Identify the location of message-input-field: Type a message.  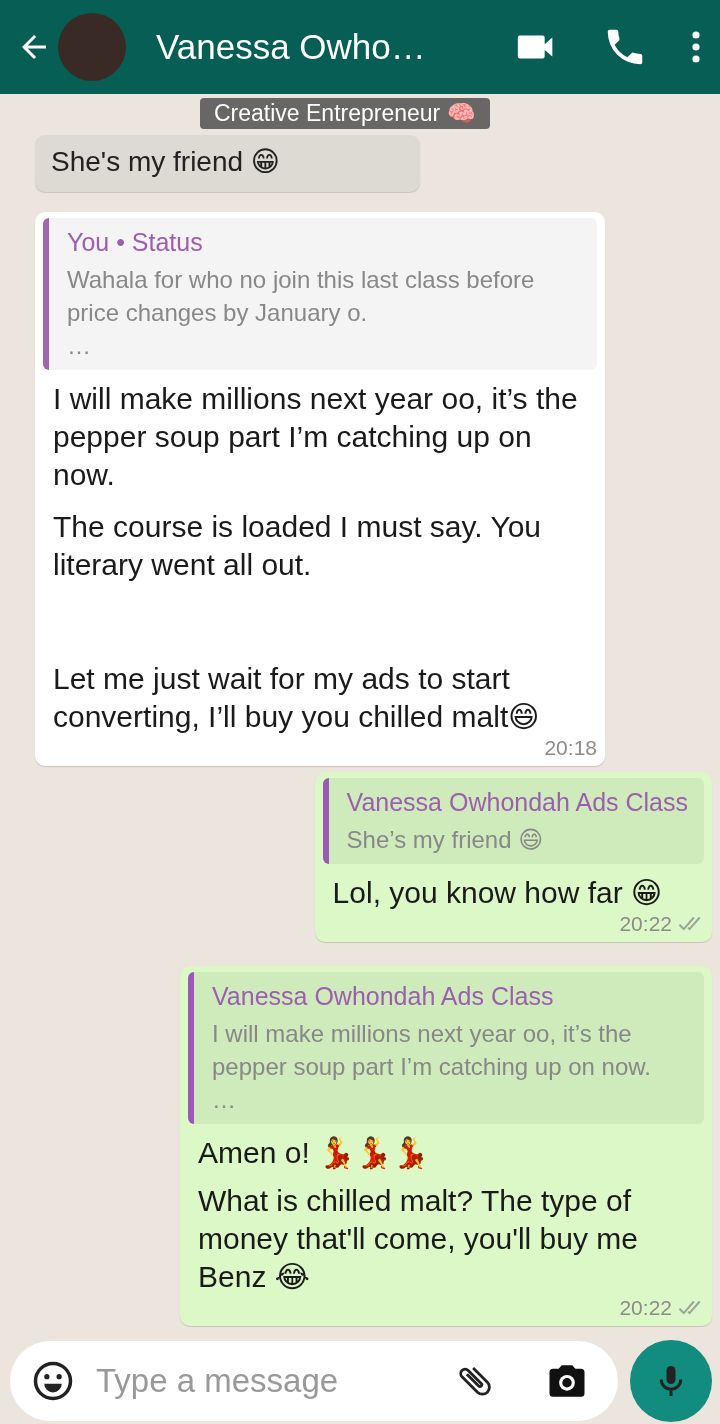
(314, 1381).